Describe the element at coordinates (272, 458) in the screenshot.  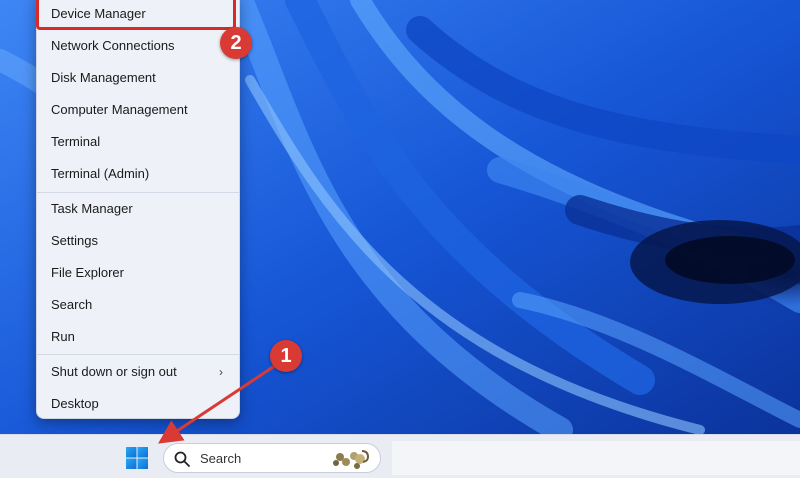
I see `taskbar-search-box: Search` at that location.